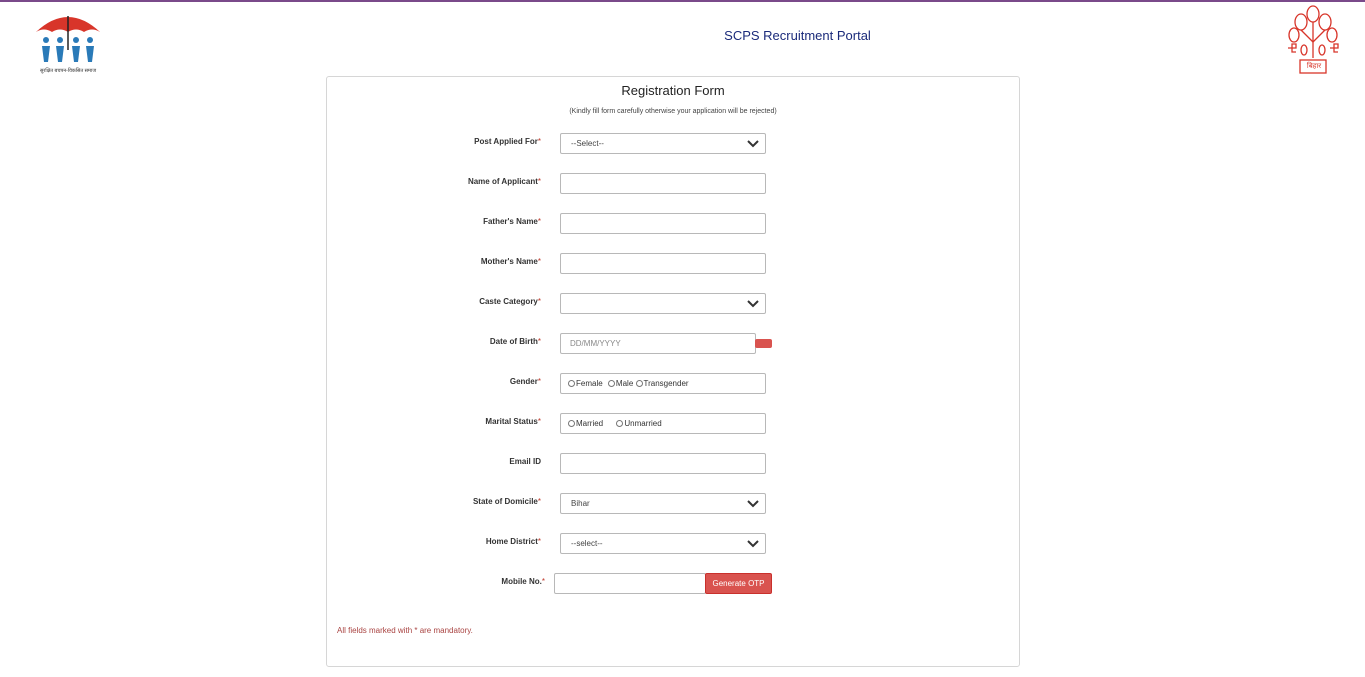 This screenshot has height=677, width=1365. I want to click on gender-option-female: Female, so click(585, 383).